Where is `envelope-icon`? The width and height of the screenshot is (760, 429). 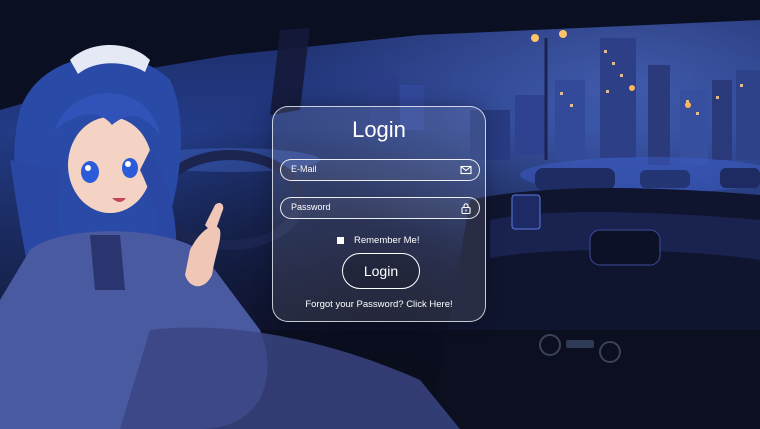
envelope-icon is located at coordinates (466, 170).